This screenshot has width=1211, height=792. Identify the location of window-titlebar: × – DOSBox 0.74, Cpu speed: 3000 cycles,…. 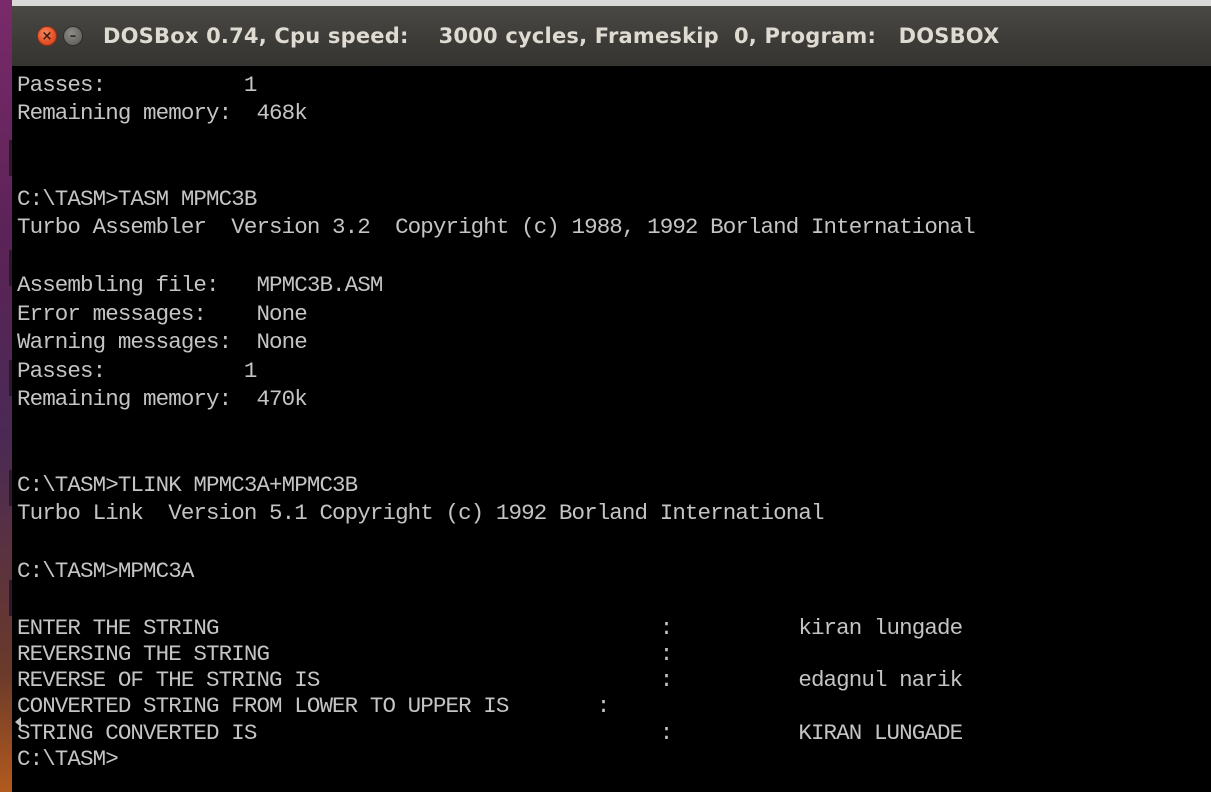
(611, 36).